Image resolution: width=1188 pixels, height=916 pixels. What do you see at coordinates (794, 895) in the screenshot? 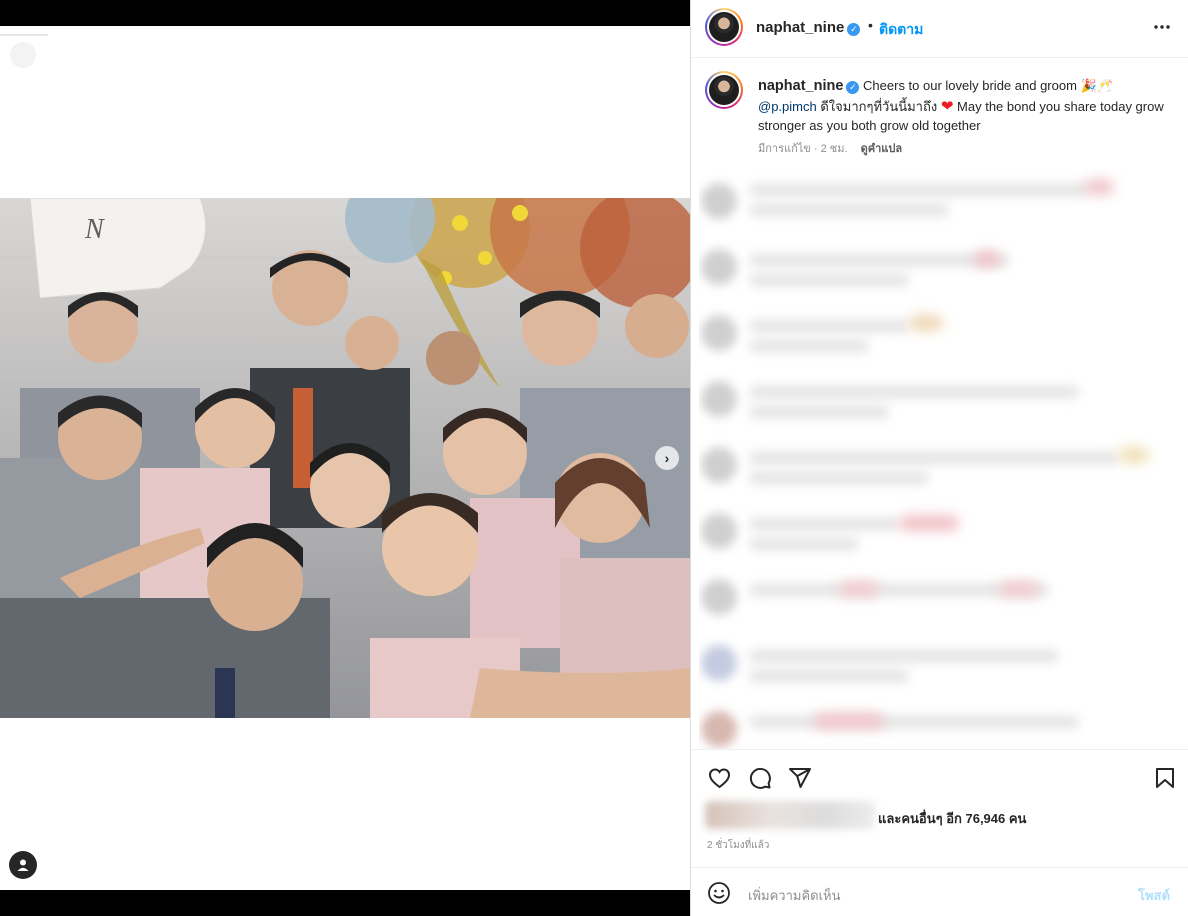
I see `comment-input: เพิ่มความคิดเห็น` at bounding box center [794, 895].